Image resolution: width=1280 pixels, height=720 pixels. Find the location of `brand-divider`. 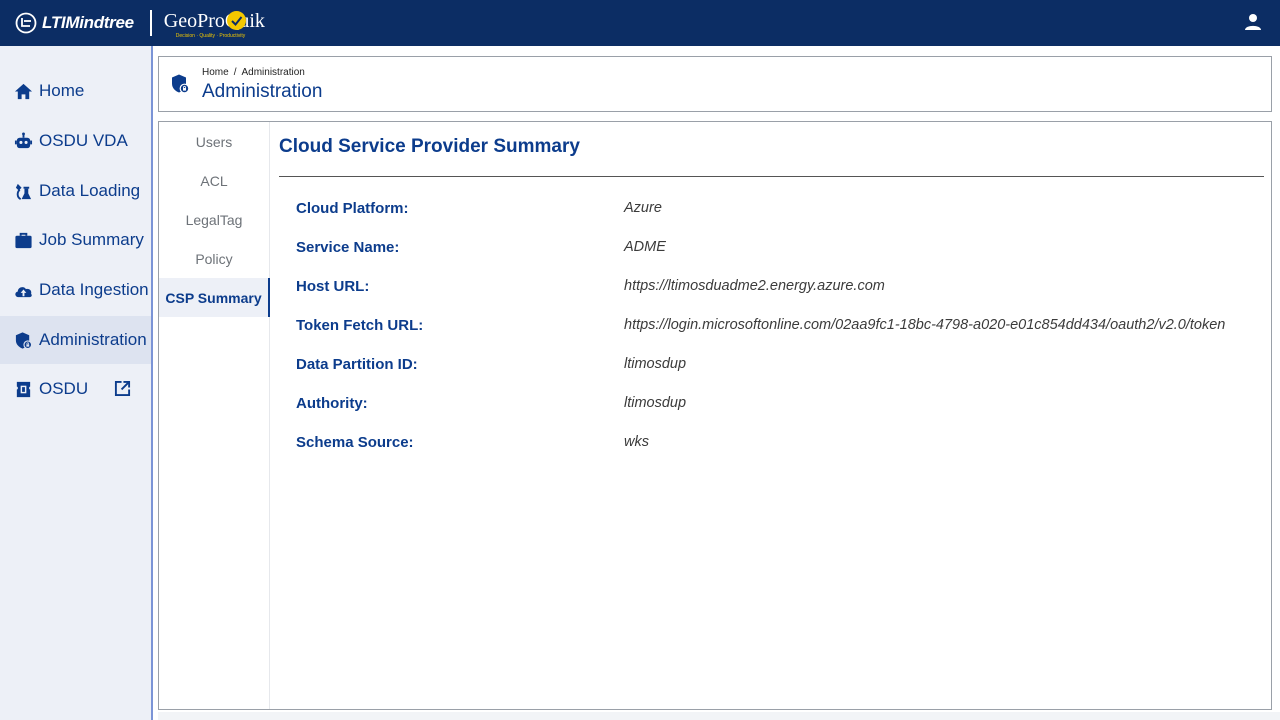

brand-divider is located at coordinates (150, 23).